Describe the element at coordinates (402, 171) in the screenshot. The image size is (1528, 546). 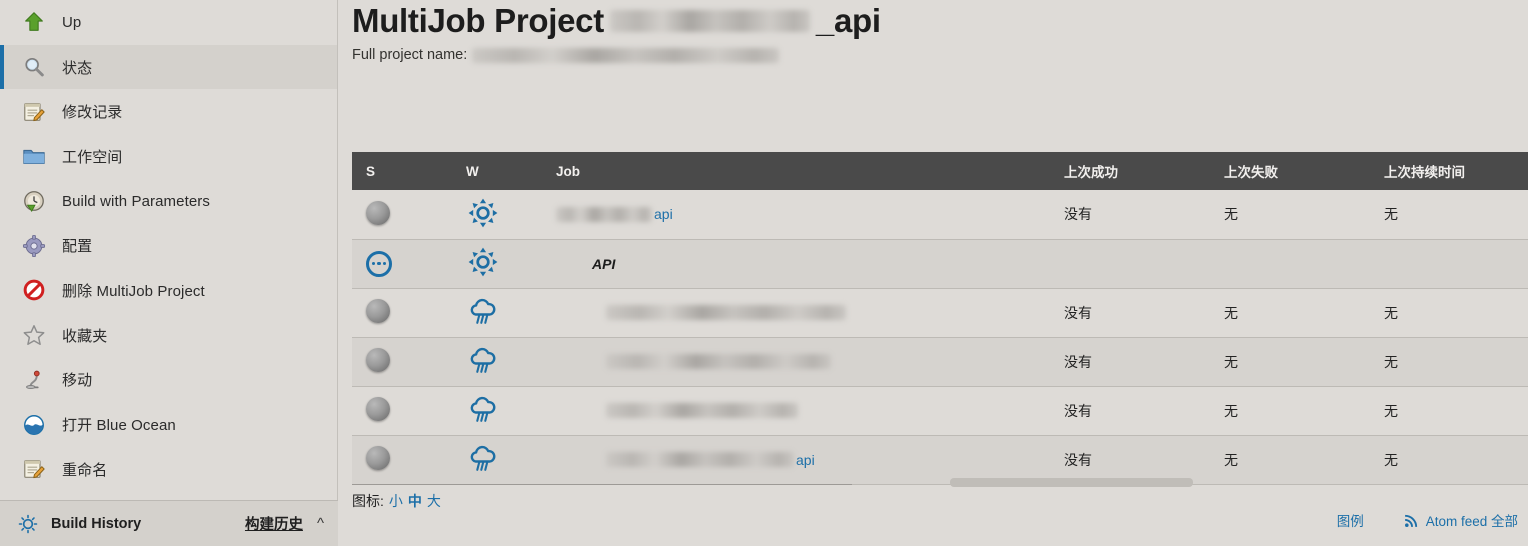
I see `column-header-s: S` at that location.